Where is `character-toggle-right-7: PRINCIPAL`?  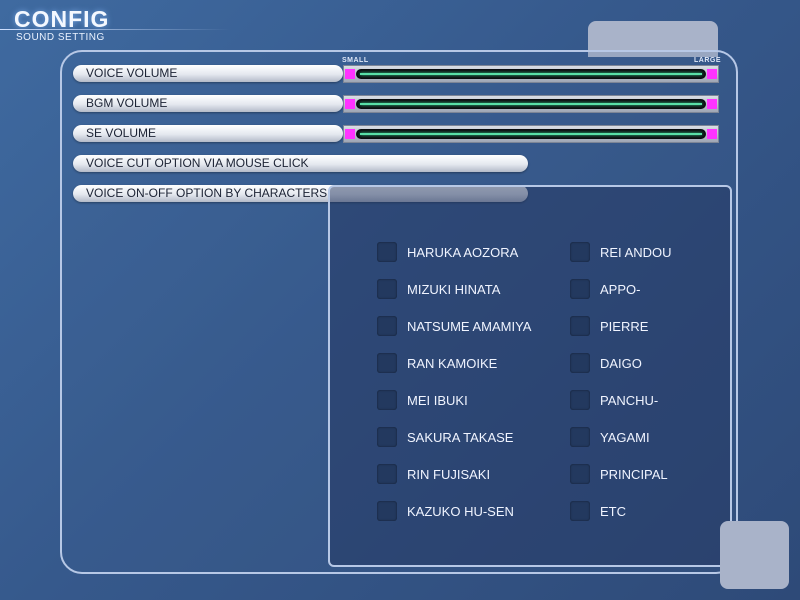 character-toggle-right-7: PRINCIPAL is located at coordinates (619, 474).